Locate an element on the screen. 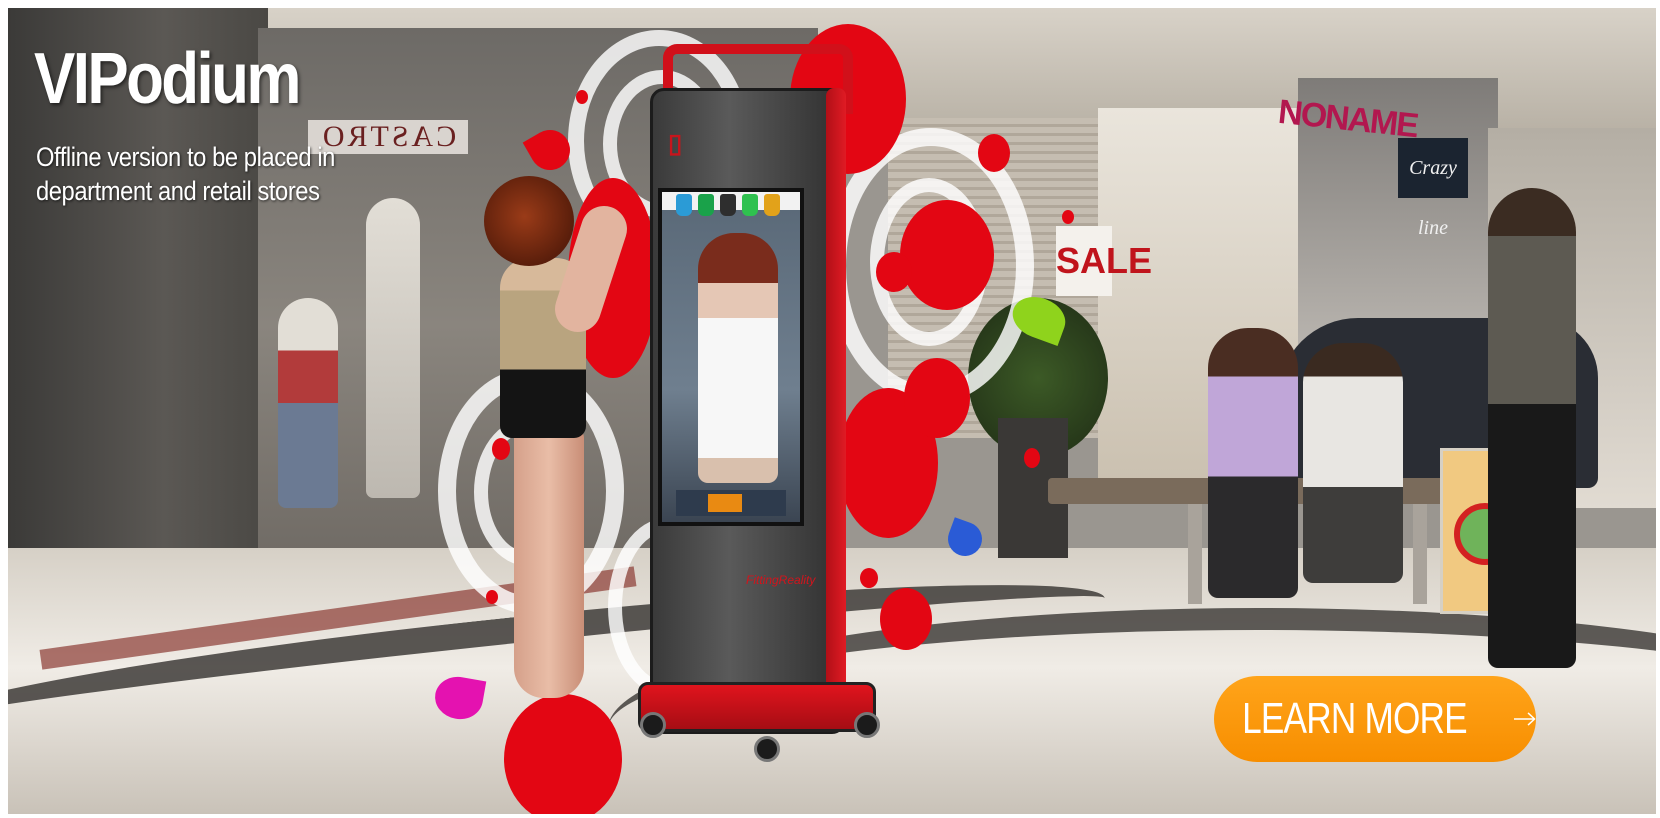  learn-more-button: LEARN MORE is located at coordinates (1375, 719).